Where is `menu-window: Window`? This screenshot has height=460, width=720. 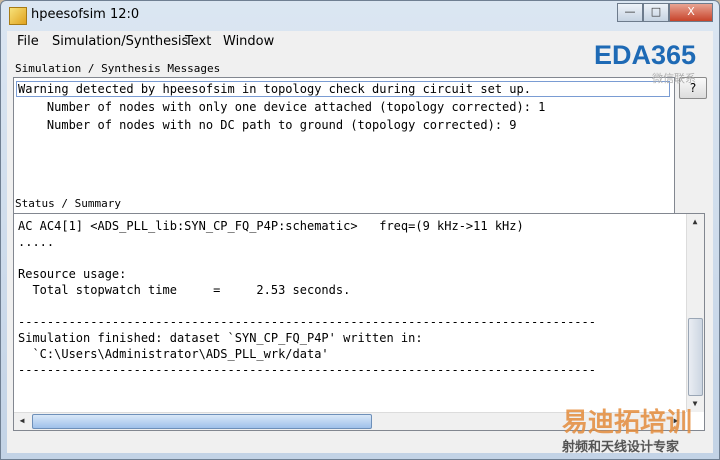 menu-window: Window is located at coordinates (248, 41).